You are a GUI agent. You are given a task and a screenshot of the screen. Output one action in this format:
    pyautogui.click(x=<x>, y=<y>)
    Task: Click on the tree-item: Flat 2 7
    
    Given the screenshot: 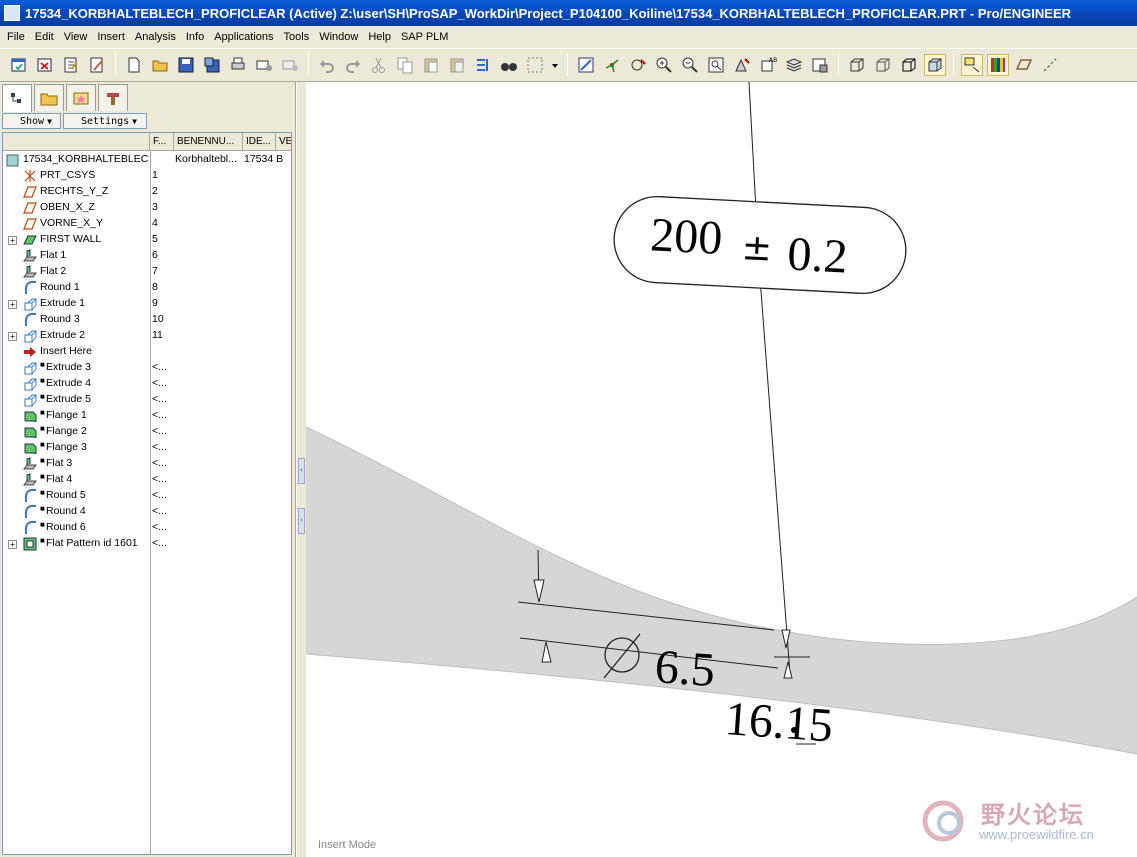 What is the action you would take?
    pyautogui.click(x=147, y=272)
    